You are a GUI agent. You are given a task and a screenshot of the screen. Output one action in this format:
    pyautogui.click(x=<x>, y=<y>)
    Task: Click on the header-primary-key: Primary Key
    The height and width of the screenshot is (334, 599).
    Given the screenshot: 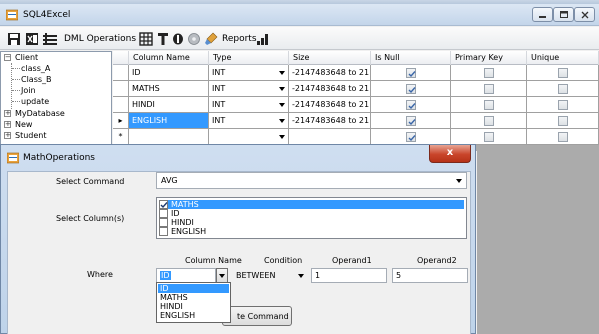 What is the action you would take?
    pyautogui.click(x=489, y=58)
    